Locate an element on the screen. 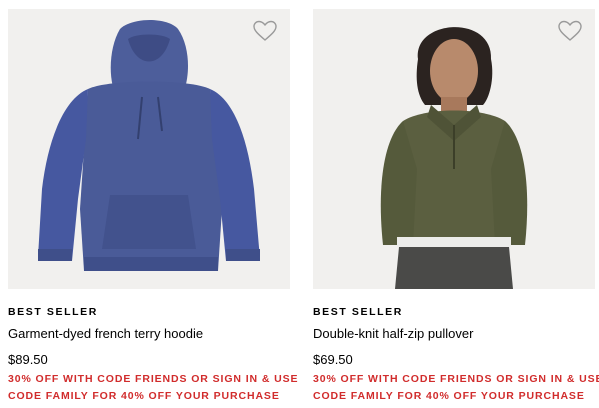 The image size is (599, 408). product-name: Garment-dyed french terry hoodie is located at coordinates (149, 334).